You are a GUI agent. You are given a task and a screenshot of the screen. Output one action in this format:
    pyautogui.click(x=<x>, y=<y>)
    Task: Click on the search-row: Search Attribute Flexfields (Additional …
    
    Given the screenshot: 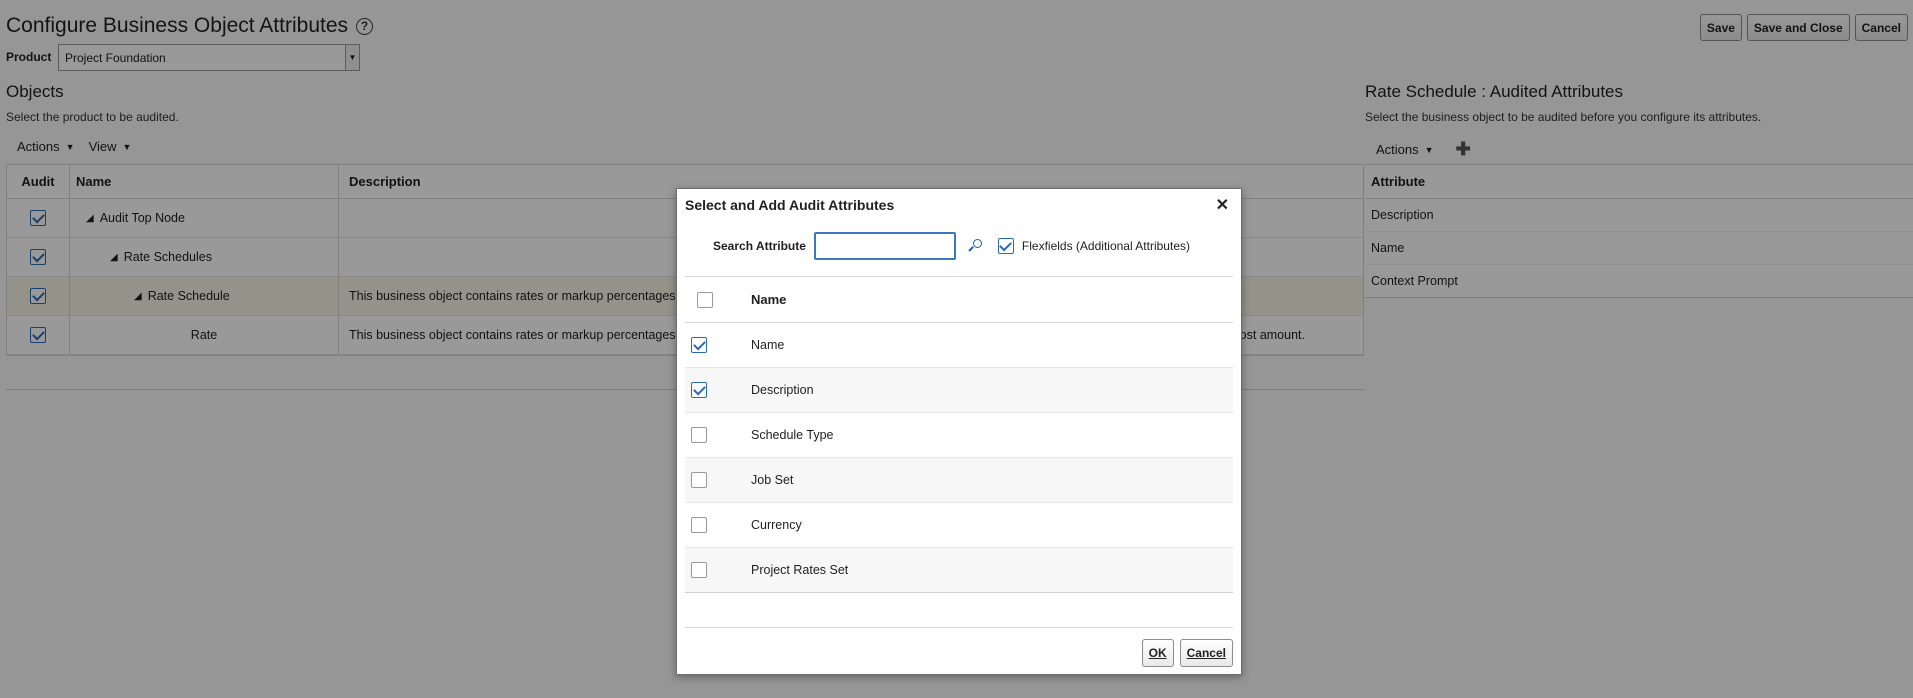 What is the action you would take?
    pyautogui.click(x=951, y=246)
    